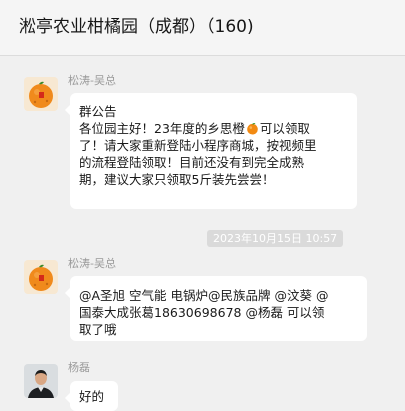 This screenshot has width=405, height=411. I want to click on message-line: 取了哦, so click(98, 329).